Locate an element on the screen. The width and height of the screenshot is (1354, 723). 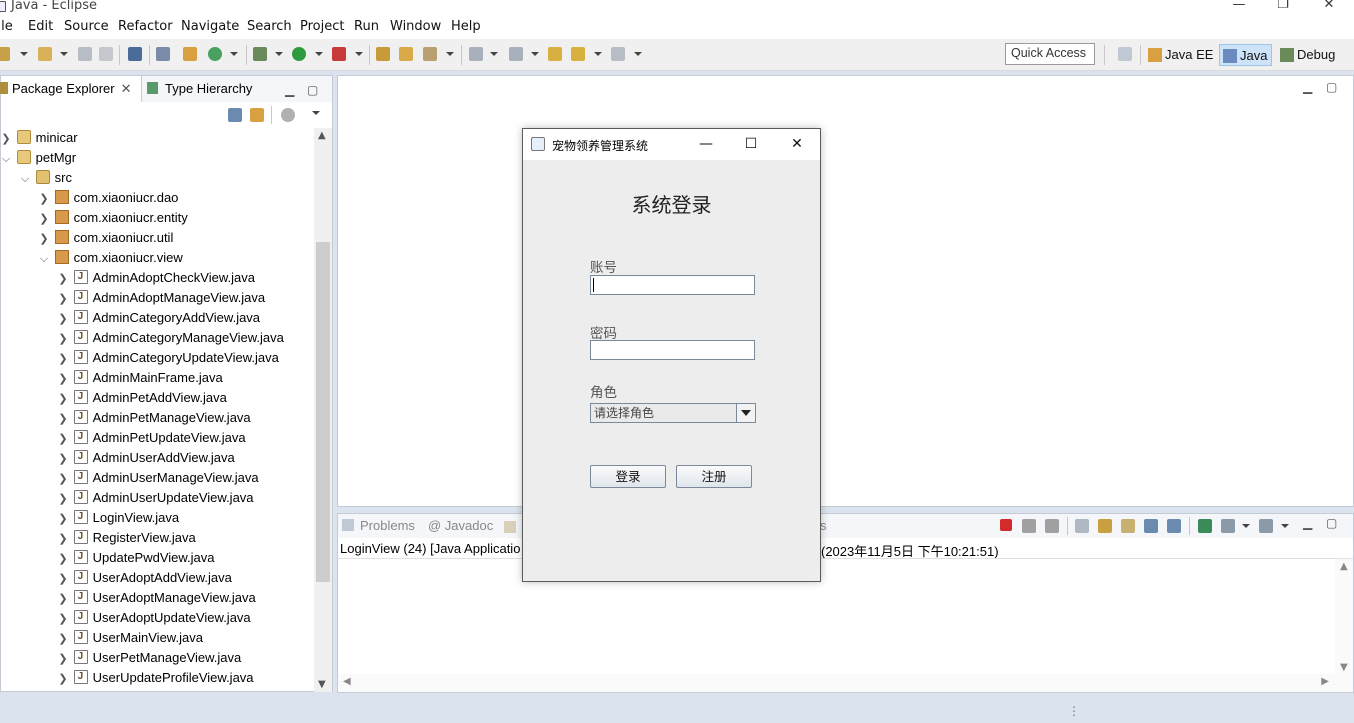
tree-item-java-file: ❯ AdminPetUpdateView.java is located at coordinates (150, 438).